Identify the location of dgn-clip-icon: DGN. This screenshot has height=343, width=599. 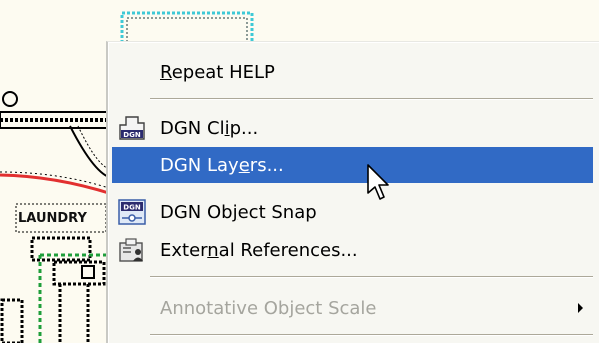
(132, 128).